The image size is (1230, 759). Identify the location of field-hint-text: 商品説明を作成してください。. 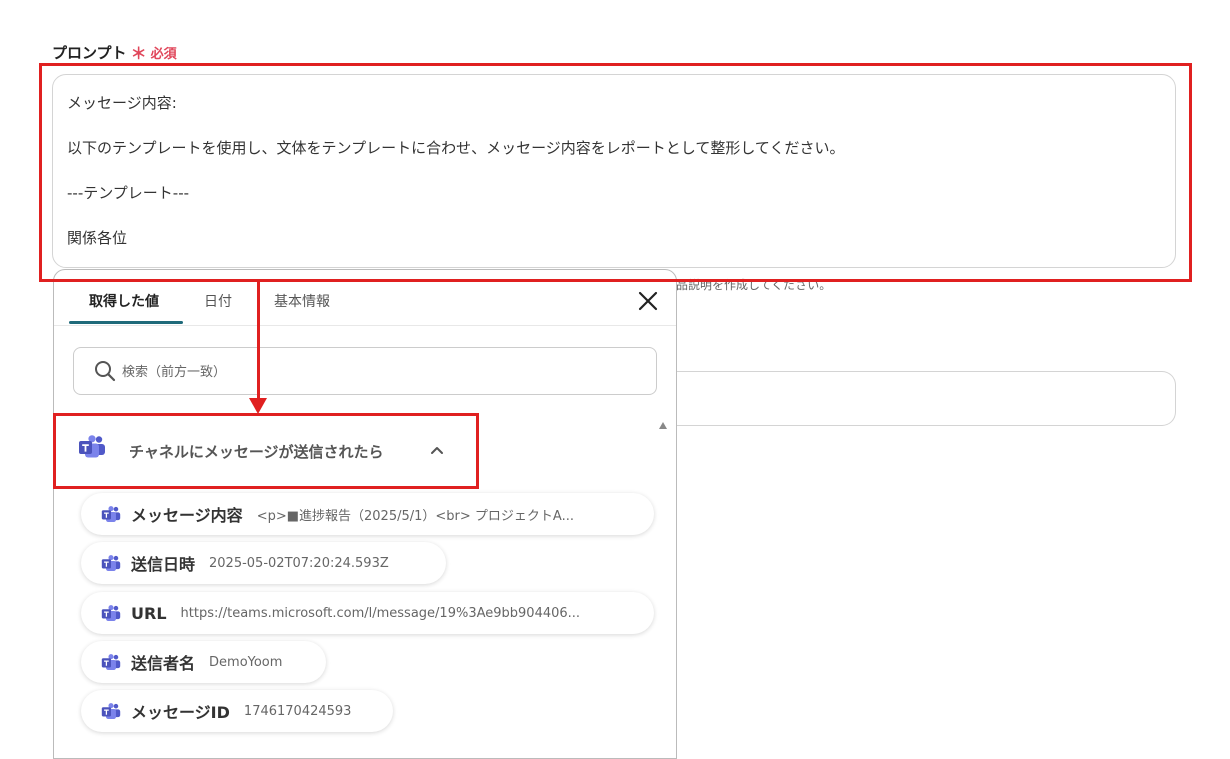
(748, 285).